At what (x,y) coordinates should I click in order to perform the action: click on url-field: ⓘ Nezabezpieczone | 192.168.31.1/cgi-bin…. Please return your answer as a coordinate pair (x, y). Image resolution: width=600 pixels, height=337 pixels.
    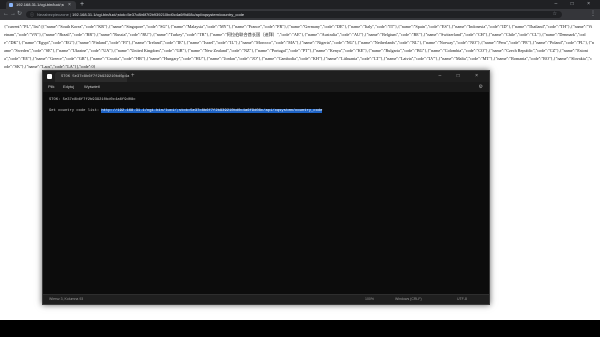
    Looking at the image, I should click on (294, 14).